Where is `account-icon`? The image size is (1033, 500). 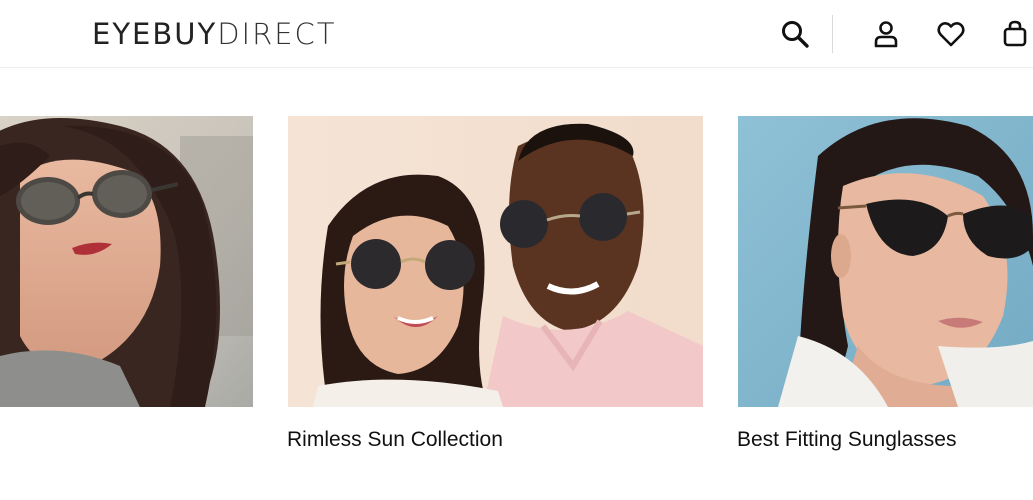
account-icon is located at coordinates (886, 34).